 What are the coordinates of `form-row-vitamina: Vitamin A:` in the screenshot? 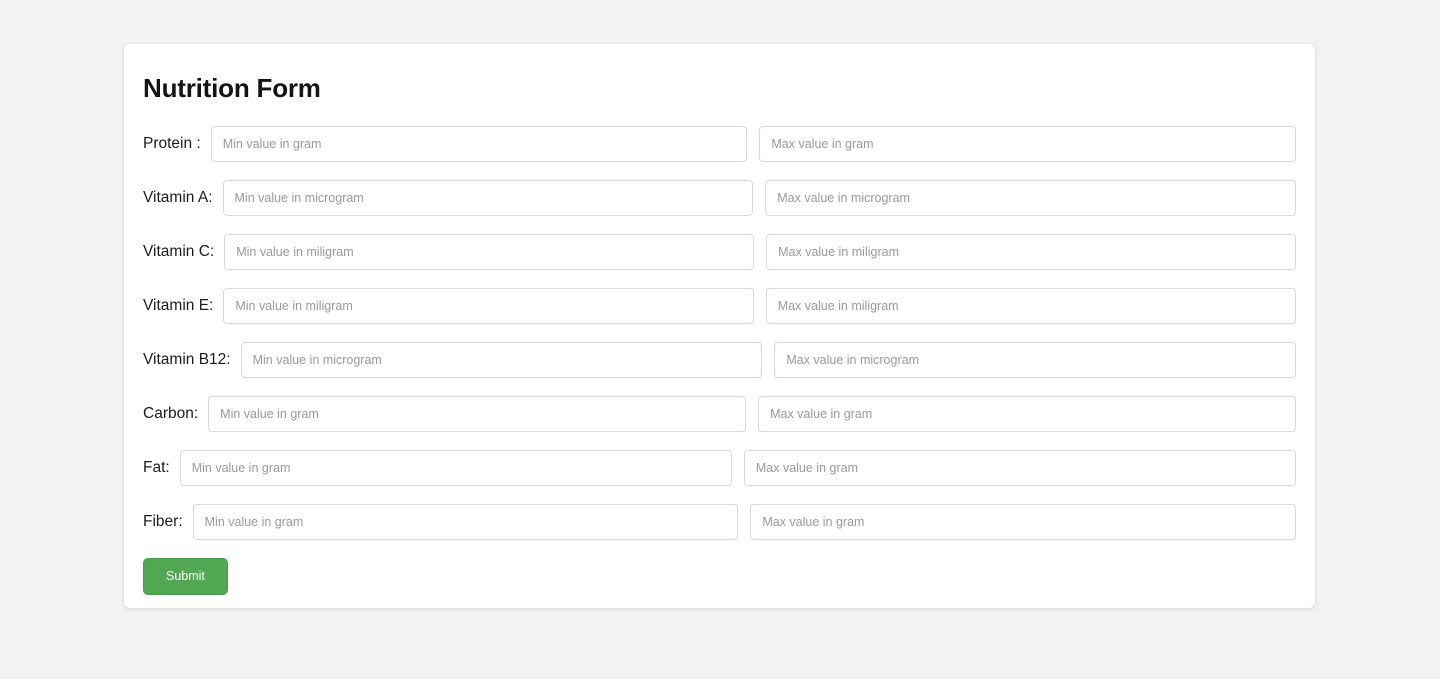 It's located at (720, 197).